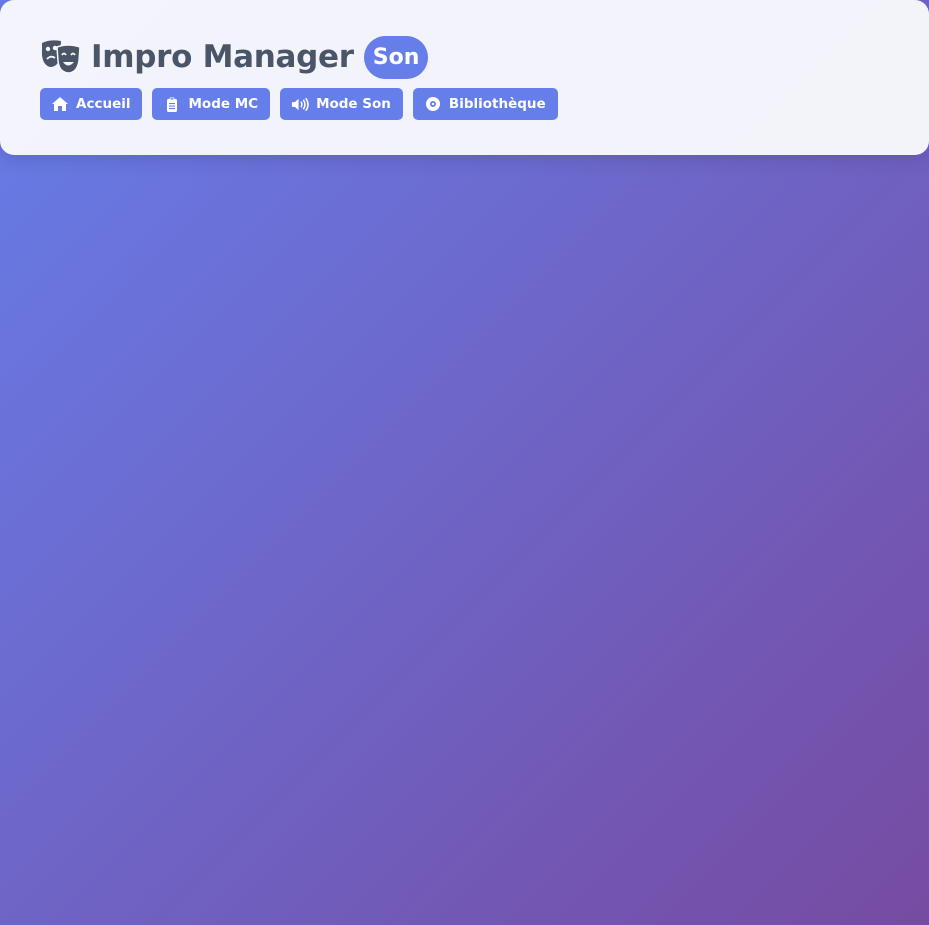 This screenshot has height=925, width=929. I want to click on nav-library-label: Bibliothèque, so click(497, 104).